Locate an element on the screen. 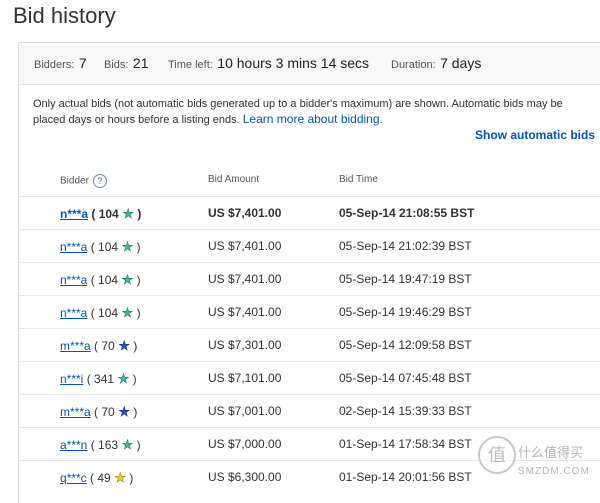 This screenshot has width=600, height=503. bidder-name-link: n***i is located at coordinates (71, 379).